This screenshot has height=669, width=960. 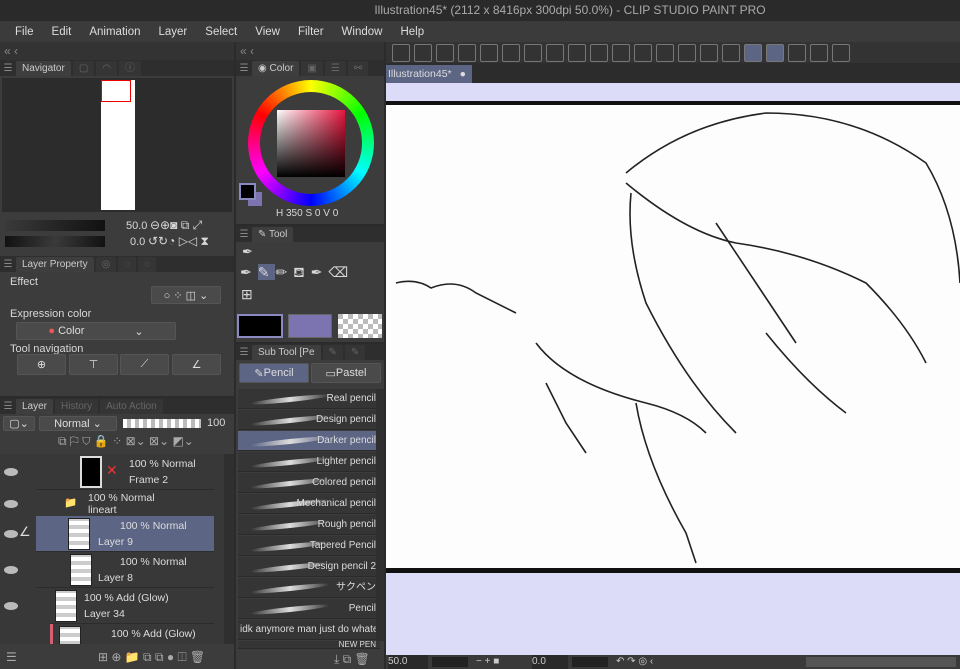 What do you see at coordinates (62, 32) in the screenshot?
I see `menu-edit: Edit` at bounding box center [62, 32].